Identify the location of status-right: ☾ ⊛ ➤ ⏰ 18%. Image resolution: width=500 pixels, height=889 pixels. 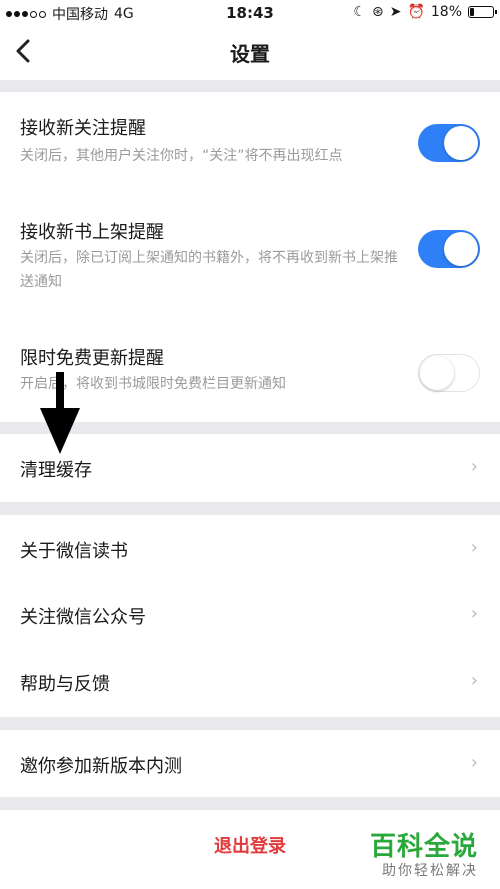
(425, 12).